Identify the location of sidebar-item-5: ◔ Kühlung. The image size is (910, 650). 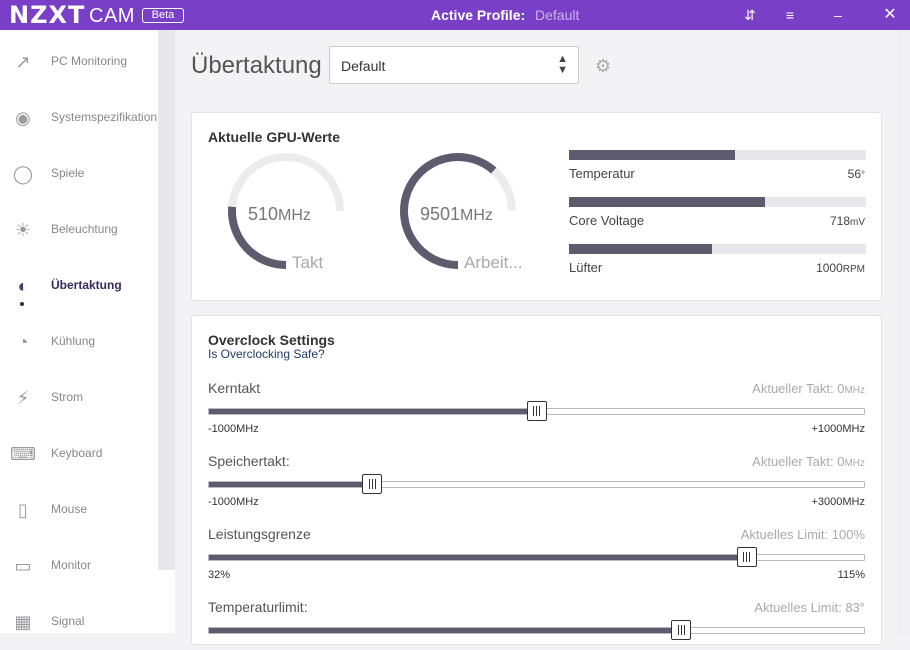
(79, 342).